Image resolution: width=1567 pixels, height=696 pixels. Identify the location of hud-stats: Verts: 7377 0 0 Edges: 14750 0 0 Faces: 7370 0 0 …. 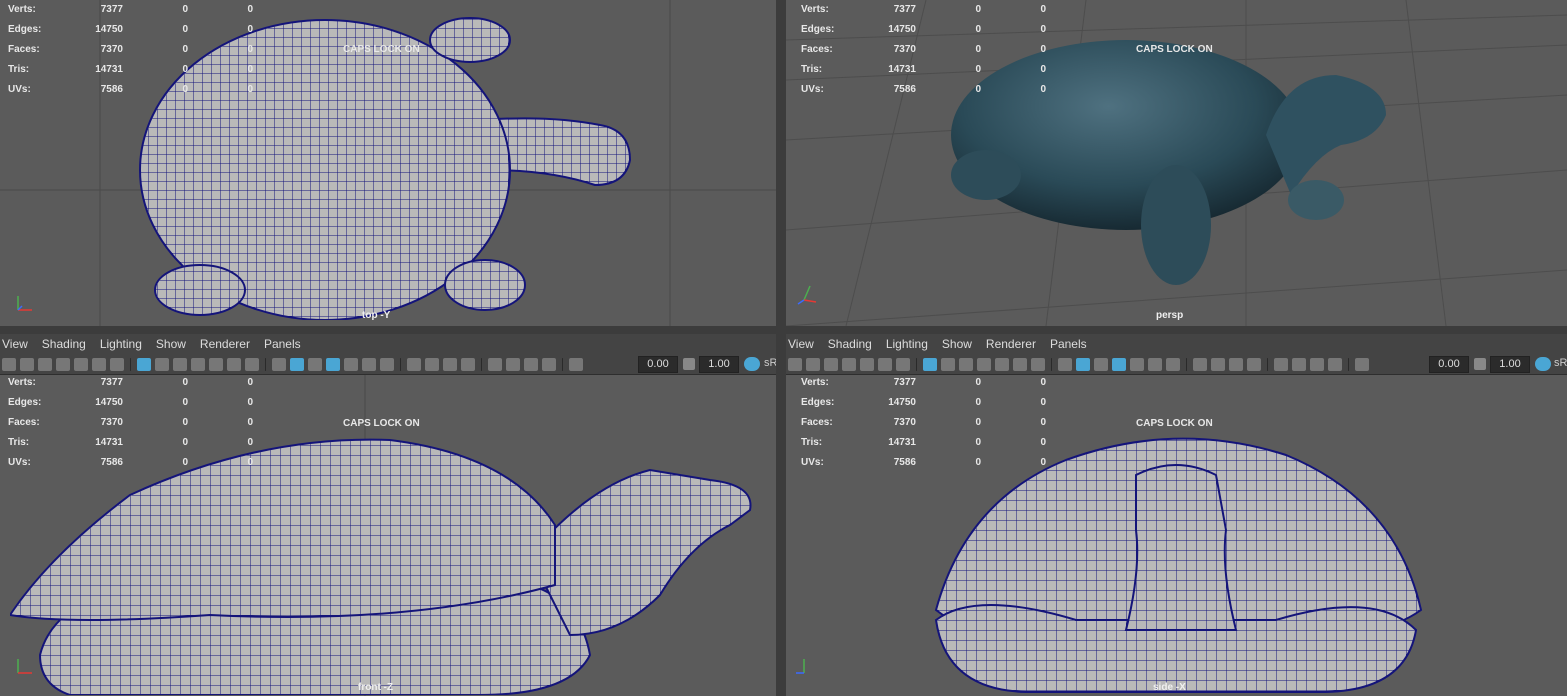
(923, 49).